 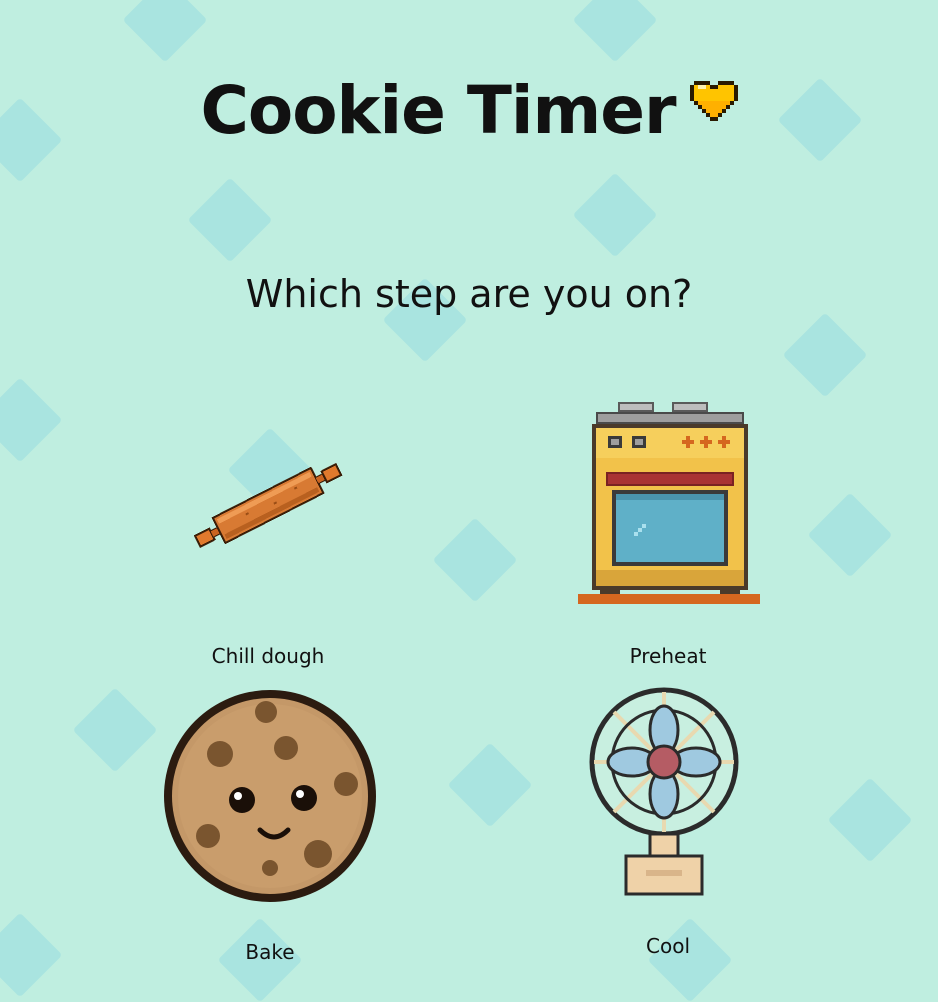 I want to click on rolling-pin-icon, so click(x=269, y=505).